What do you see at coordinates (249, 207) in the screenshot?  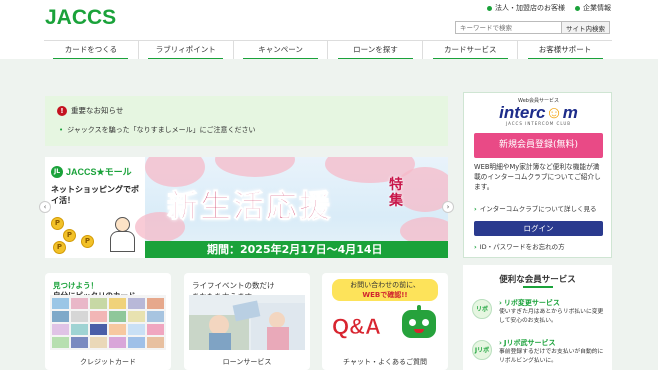 I see `banner-headline: 新生活応援` at bounding box center [249, 207].